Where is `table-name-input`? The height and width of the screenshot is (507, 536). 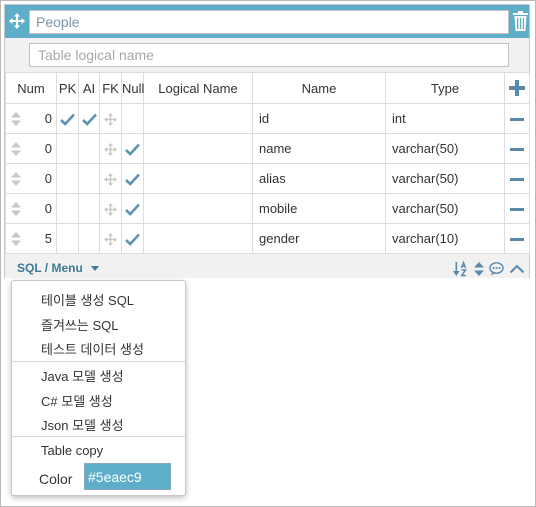
table-name-input is located at coordinates (269, 22).